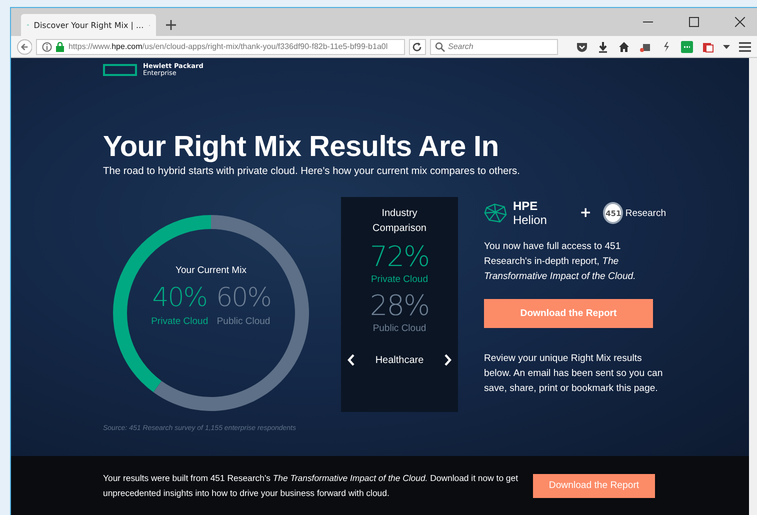 This screenshot has height=515, width=757. I want to click on page-subtitle: The road to hybrid starts with private cloud. Here's how your current mix compares to others., so click(312, 171).